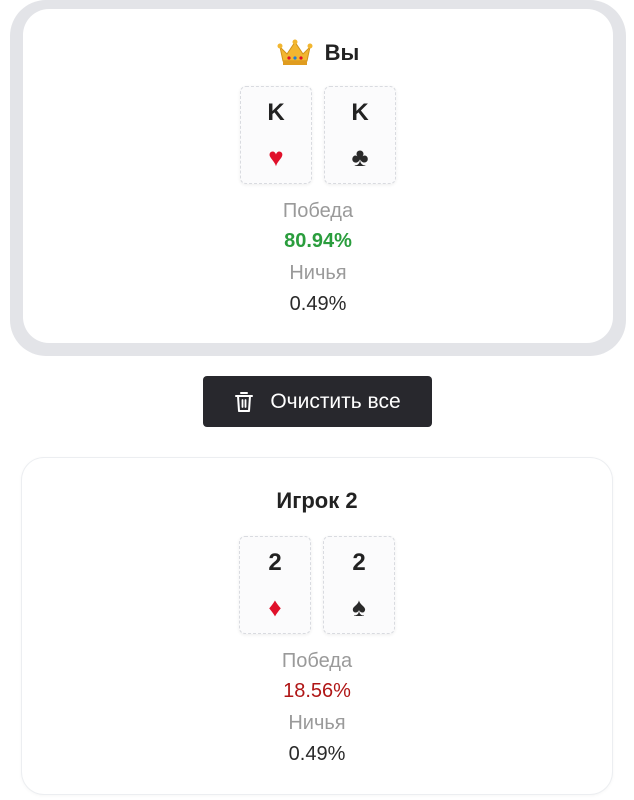 This screenshot has width=634, height=800. Describe the element at coordinates (359, 585) in the screenshot. I see `card-slot: 2 ♠` at that location.